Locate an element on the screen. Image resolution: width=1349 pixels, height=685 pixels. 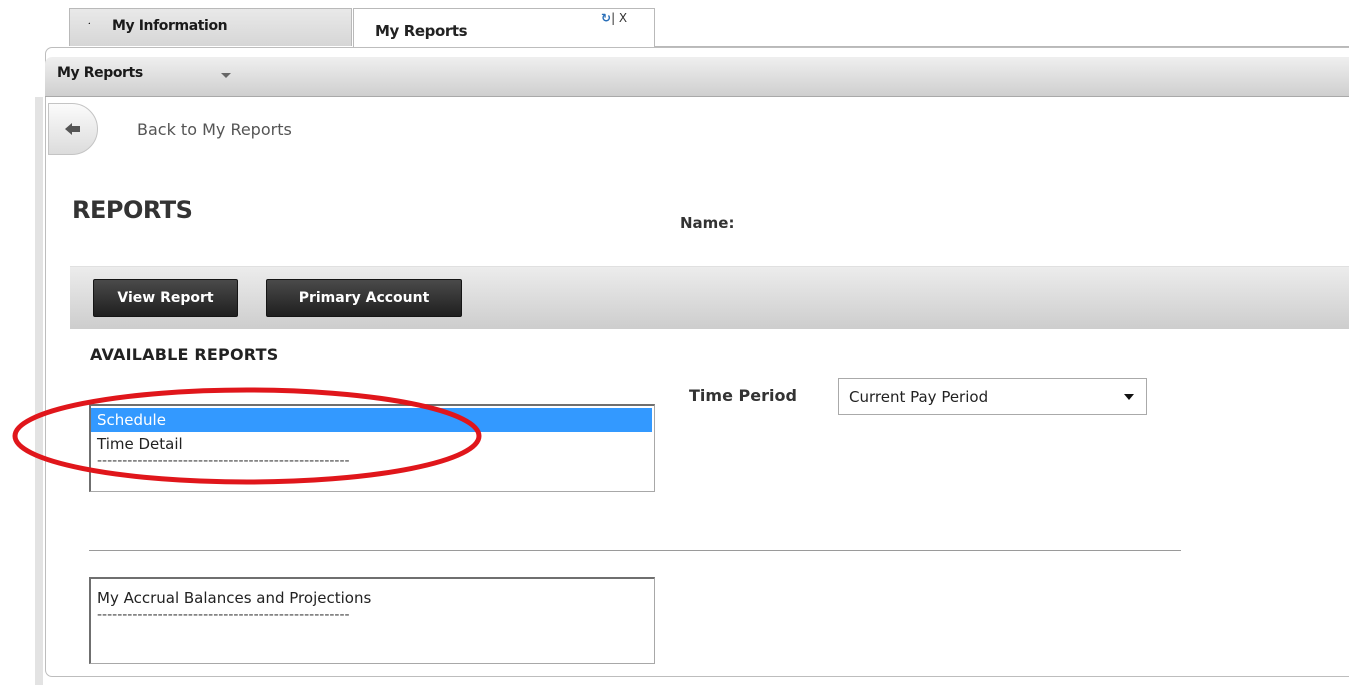
back-arrow-icon is located at coordinates (72, 129).